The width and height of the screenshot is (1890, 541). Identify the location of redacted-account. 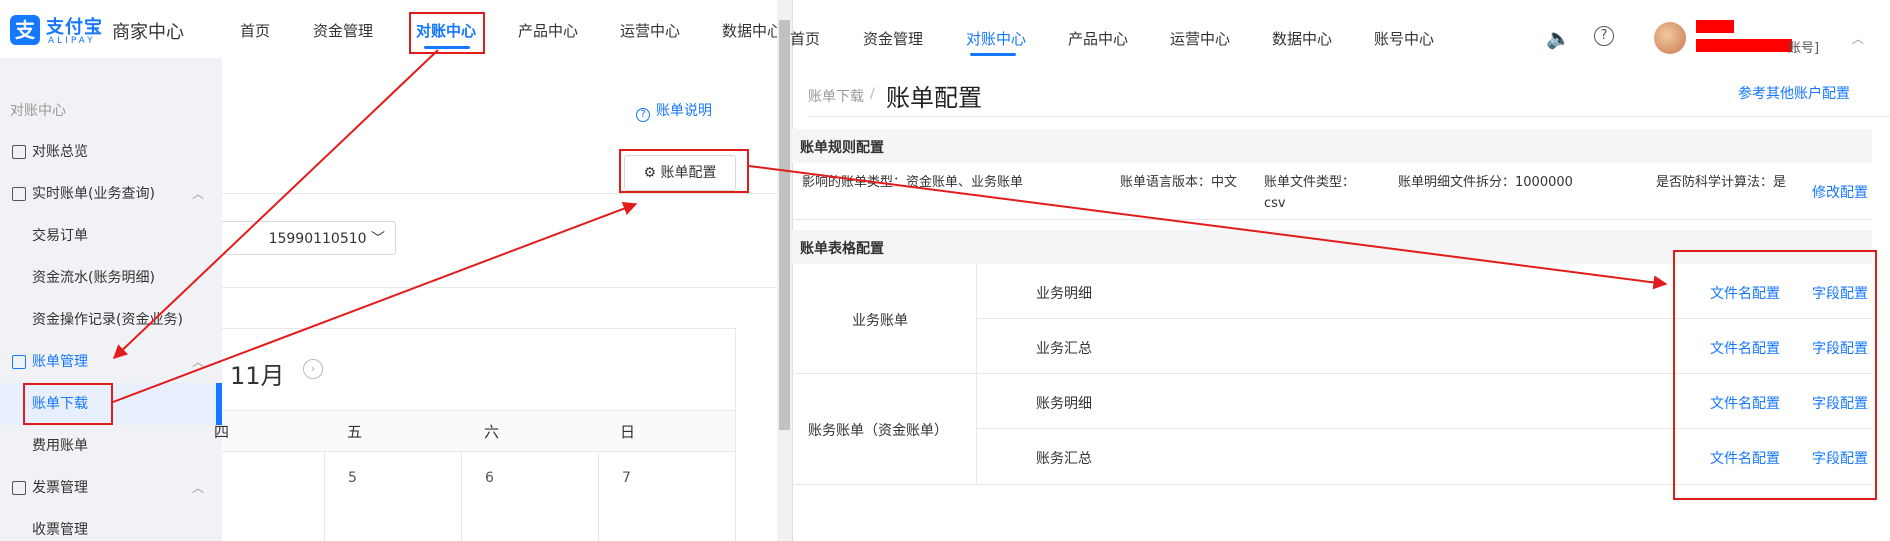
(1744, 45).